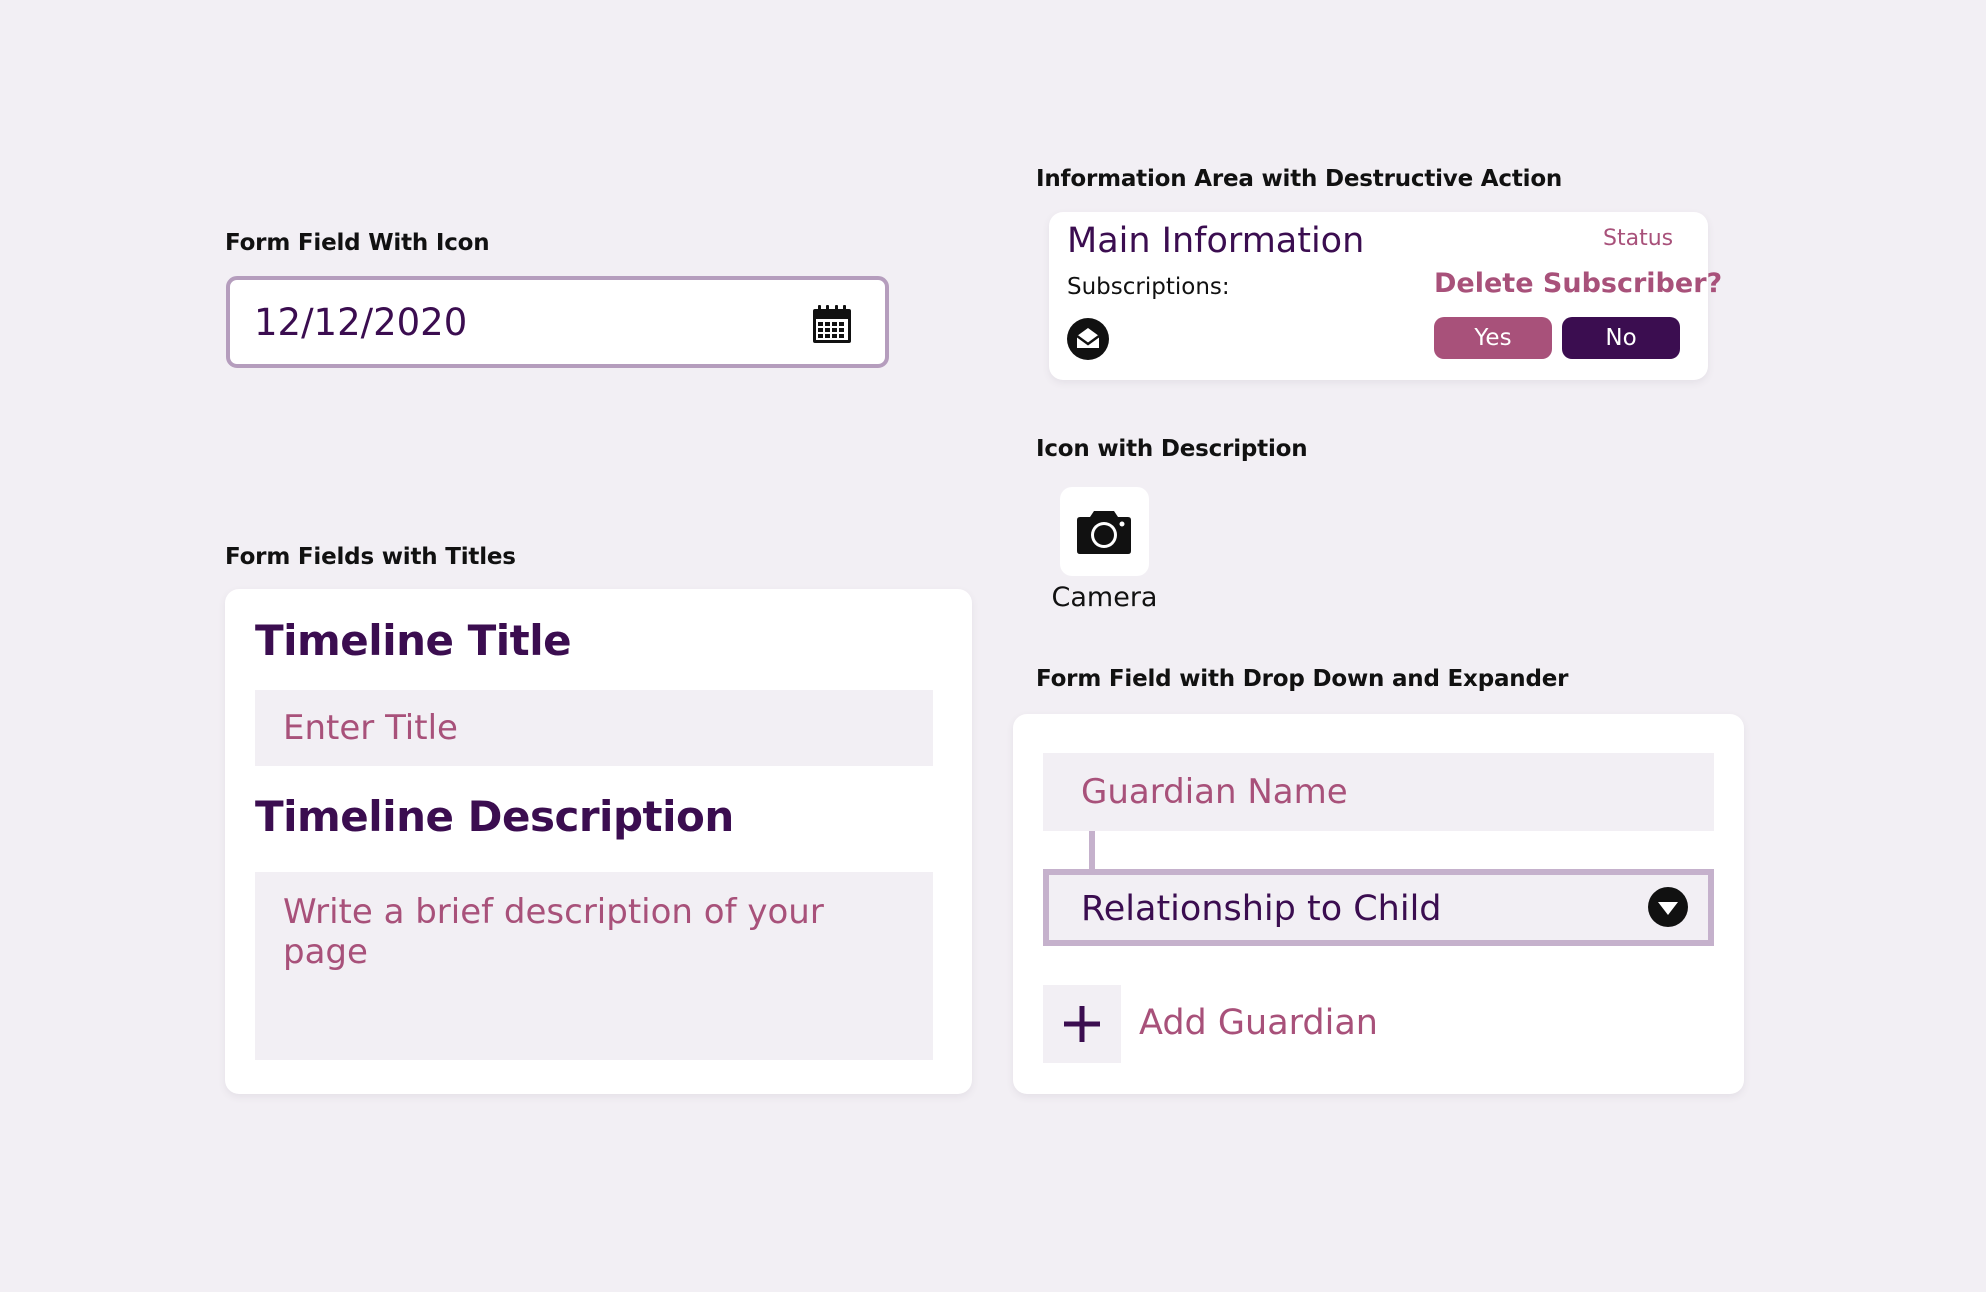  What do you see at coordinates (1148, 287) in the screenshot?
I see `subscriptions-label: Subscriptions:` at bounding box center [1148, 287].